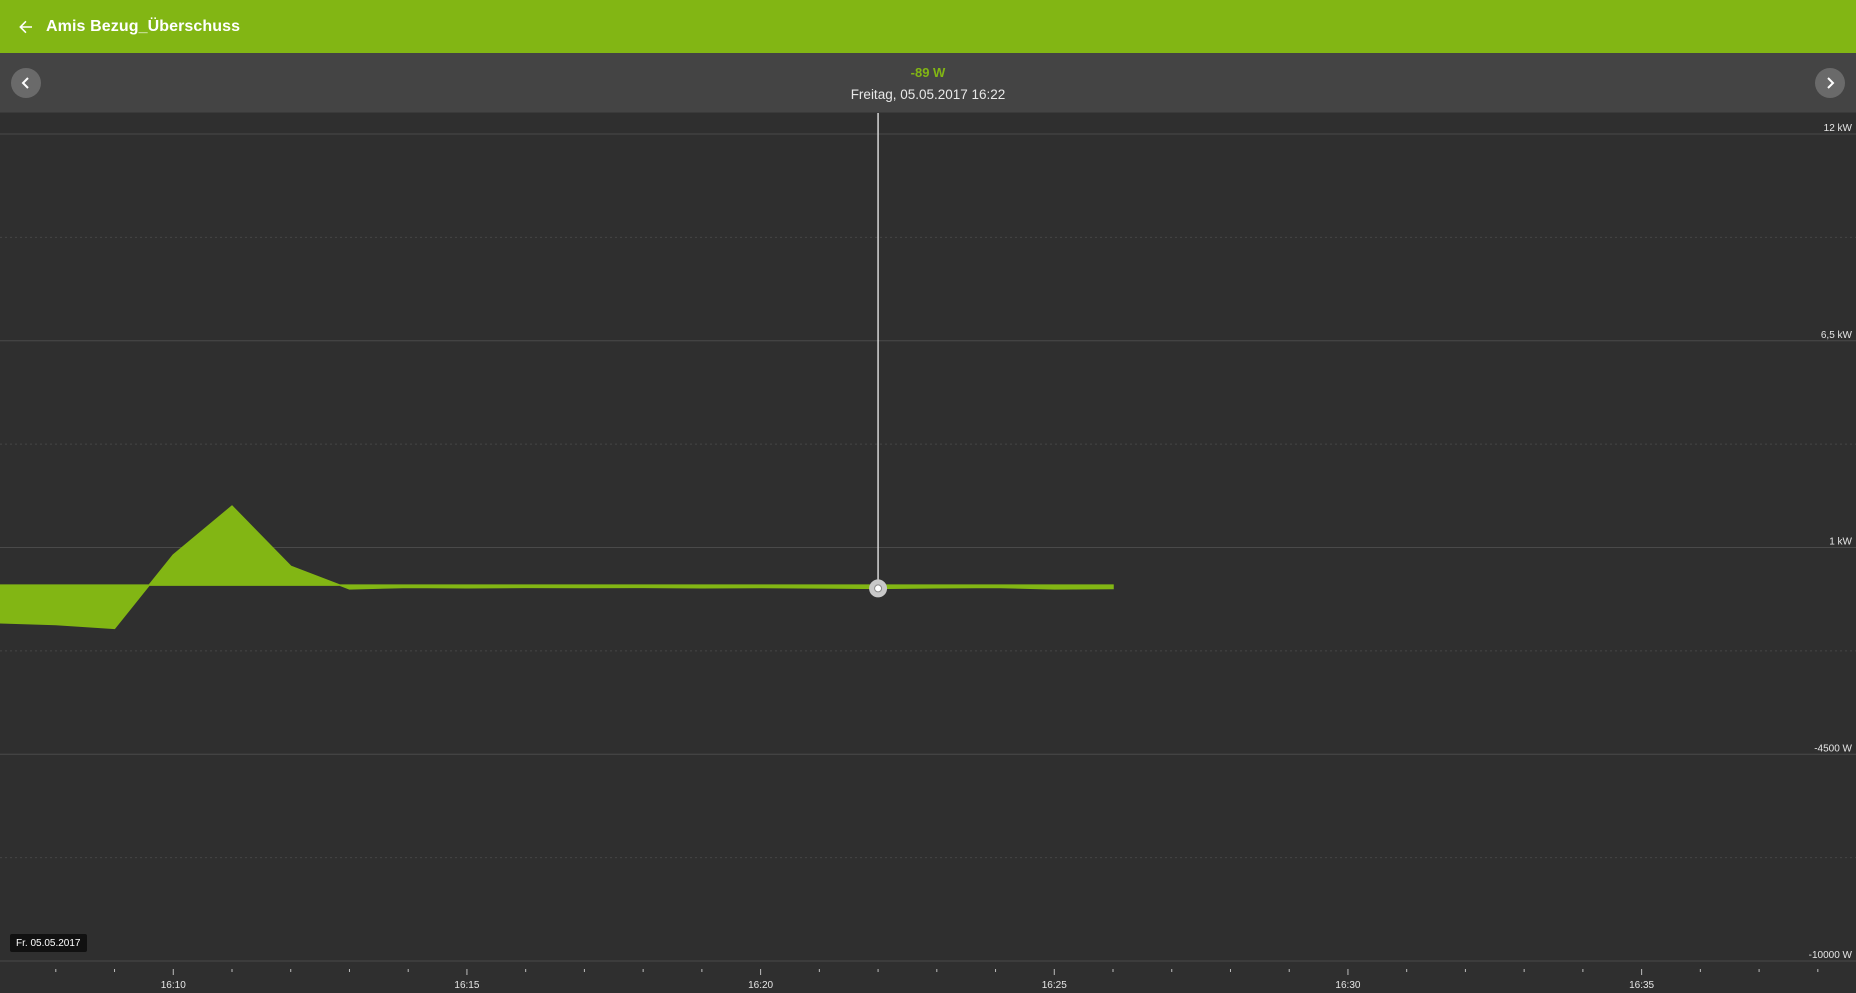  Describe the element at coordinates (143, 26) in the screenshot. I see `page-title: Amis Bezug_Überschuss` at that location.